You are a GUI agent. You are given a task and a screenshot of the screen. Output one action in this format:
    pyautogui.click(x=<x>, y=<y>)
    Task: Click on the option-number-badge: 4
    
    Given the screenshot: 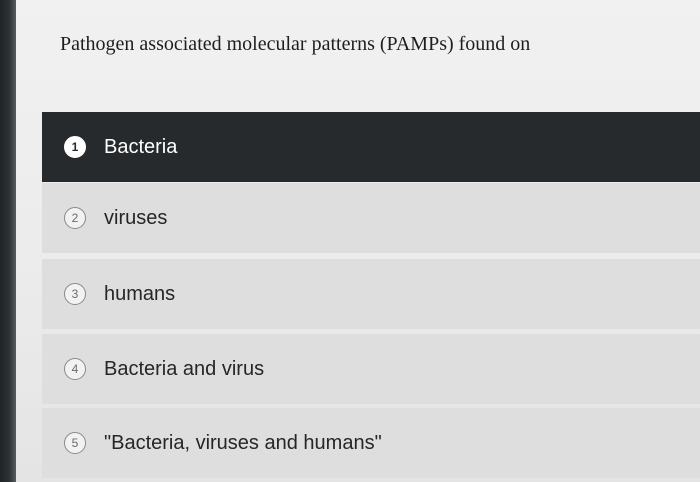 What is the action you would take?
    pyautogui.click(x=75, y=369)
    